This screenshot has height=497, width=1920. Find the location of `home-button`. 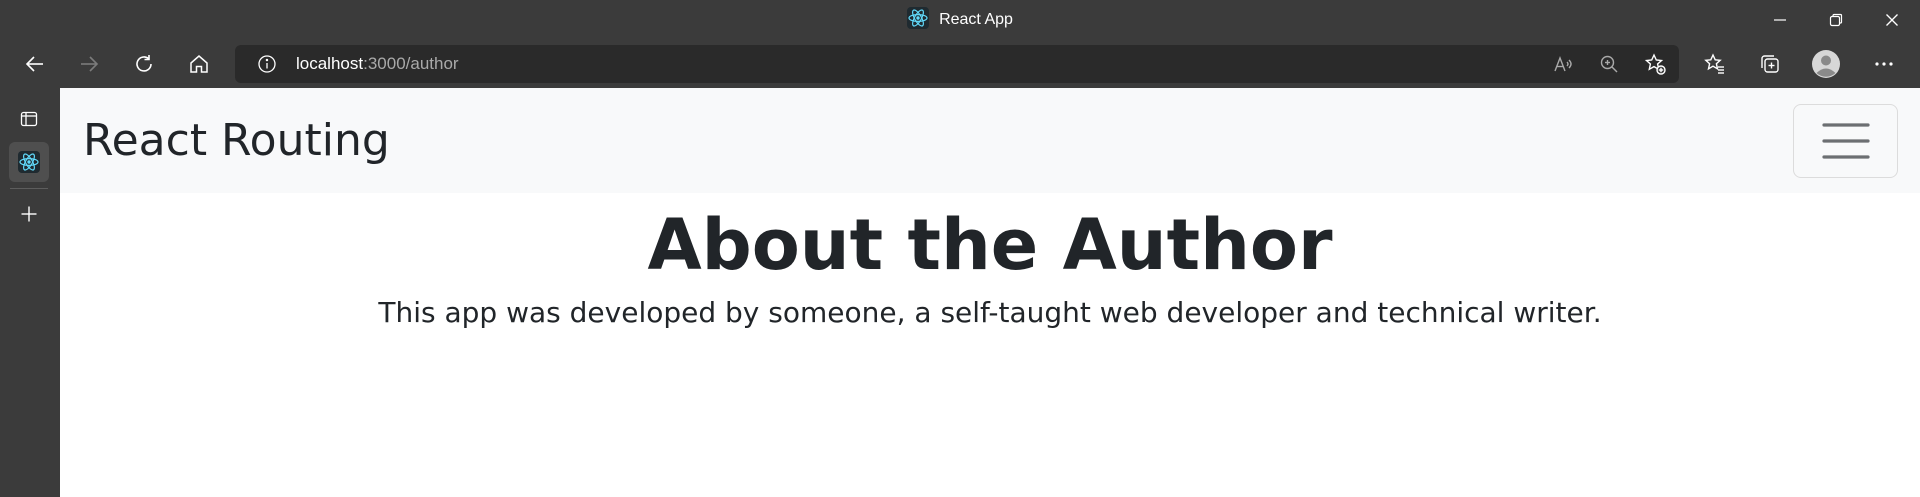

home-button is located at coordinates (199, 64).